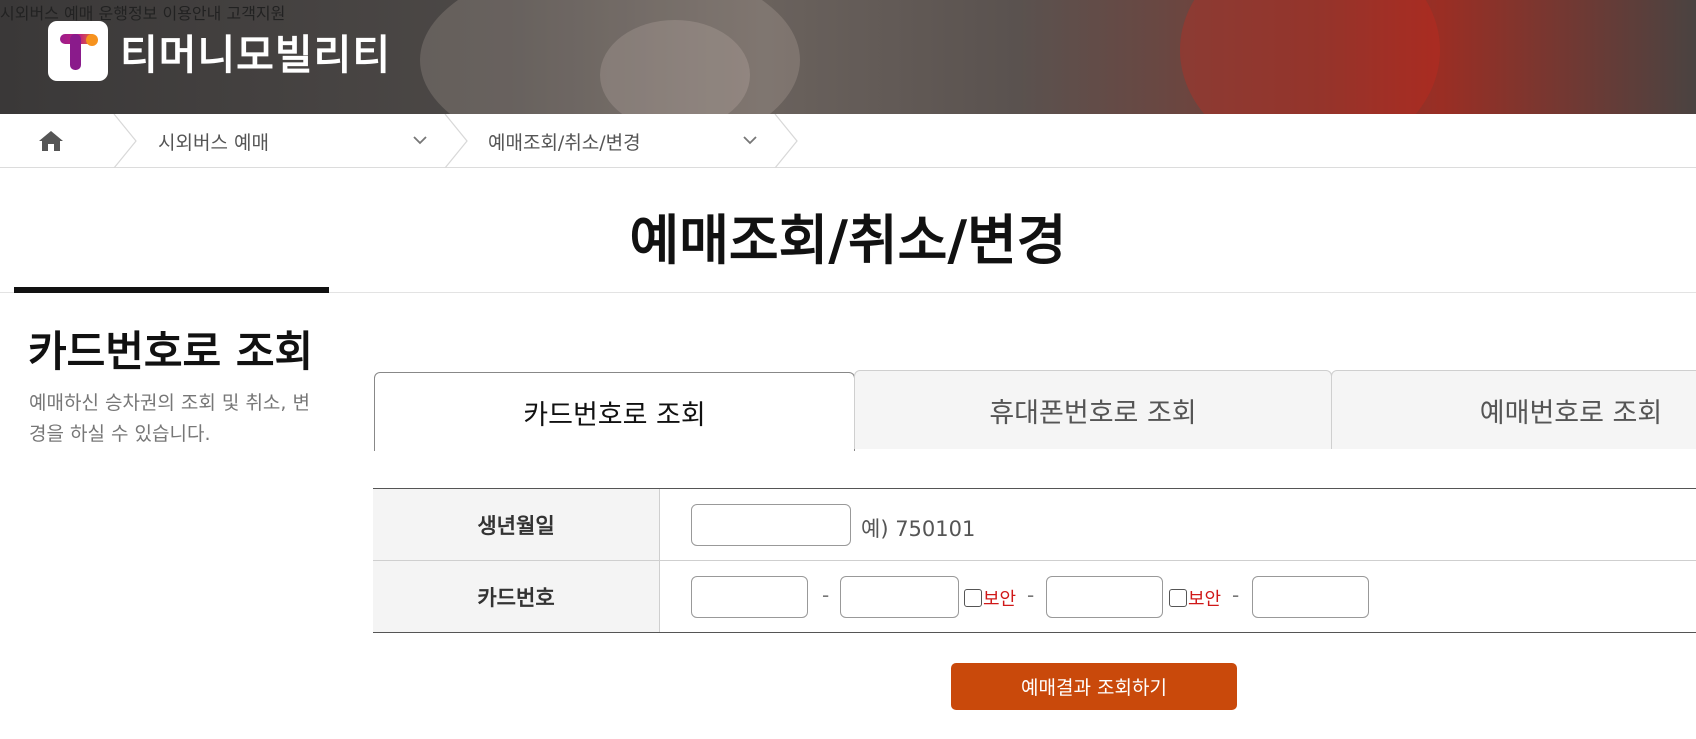 The height and width of the screenshot is (739, 1696). I want to click on breadcrumb-item-intercity-bus: 시외버스 예매, so click(213, 141).